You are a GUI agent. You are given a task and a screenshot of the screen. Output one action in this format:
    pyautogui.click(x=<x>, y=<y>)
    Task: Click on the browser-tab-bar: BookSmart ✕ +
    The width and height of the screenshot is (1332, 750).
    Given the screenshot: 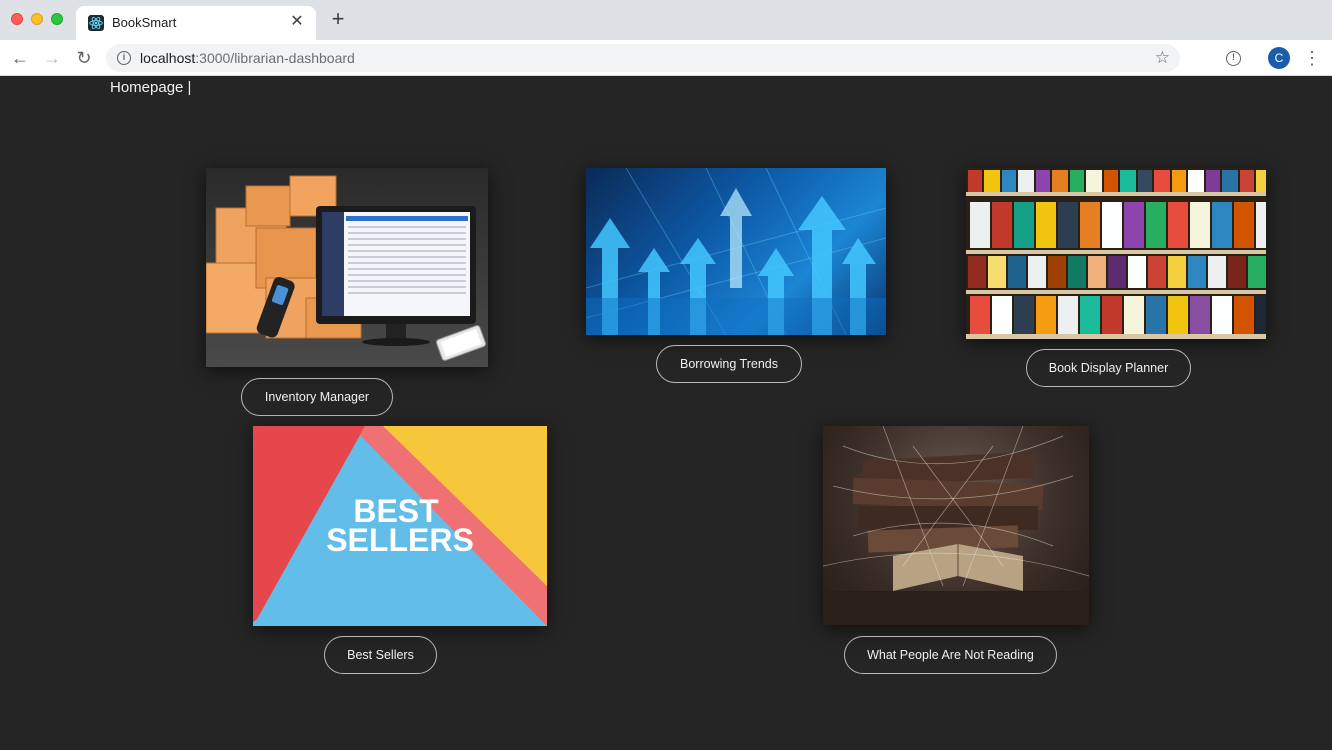 What is the action you would take?
    pyautogui.click(x=666, y=20)
    